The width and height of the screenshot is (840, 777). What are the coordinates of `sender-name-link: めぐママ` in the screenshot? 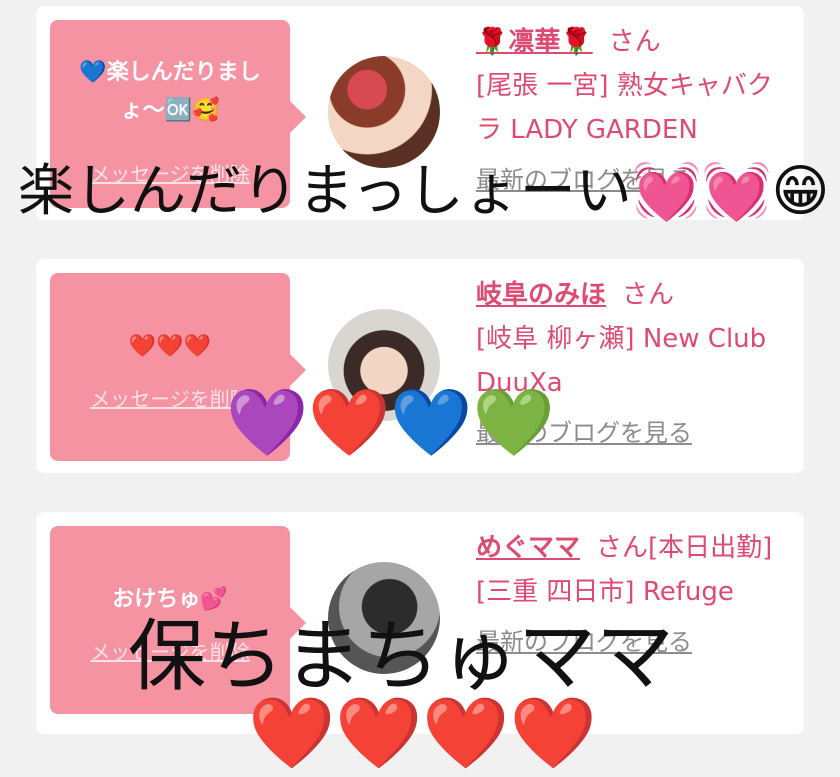 It's located at (528, 548).